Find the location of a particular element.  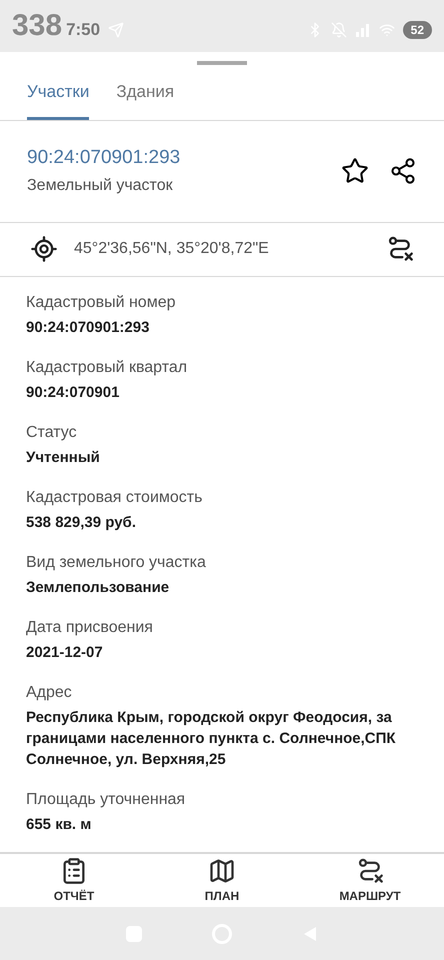

bottom-nav-button: ПЛАН is located at coordinates (222, 880).